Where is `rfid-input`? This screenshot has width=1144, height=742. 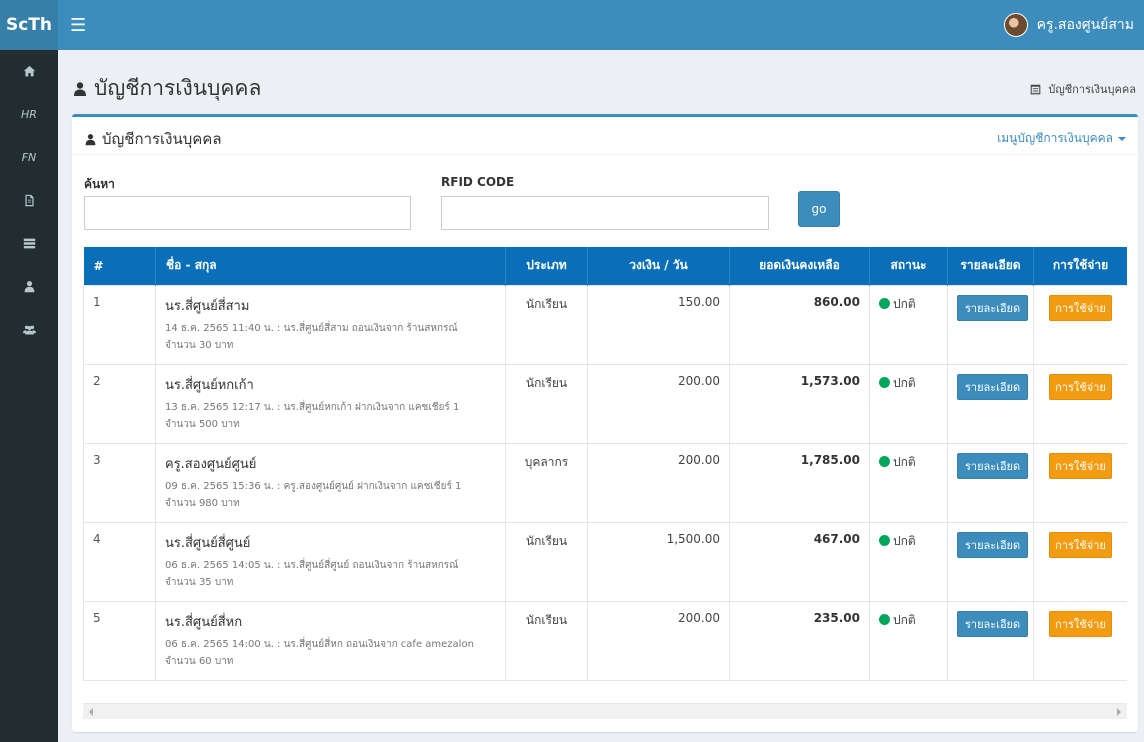
rfid-input is located at coordinates (605, 213).